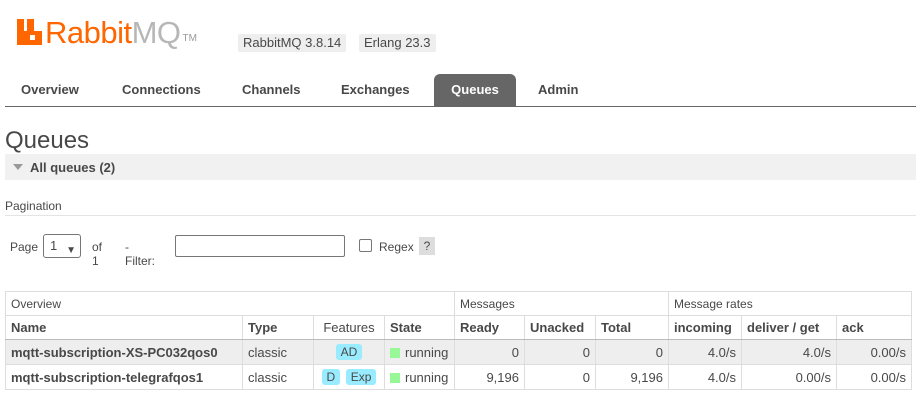  I want to click on queue-name-link: mqtt-subscription-XS-PC032qos0, so click(114, 352).